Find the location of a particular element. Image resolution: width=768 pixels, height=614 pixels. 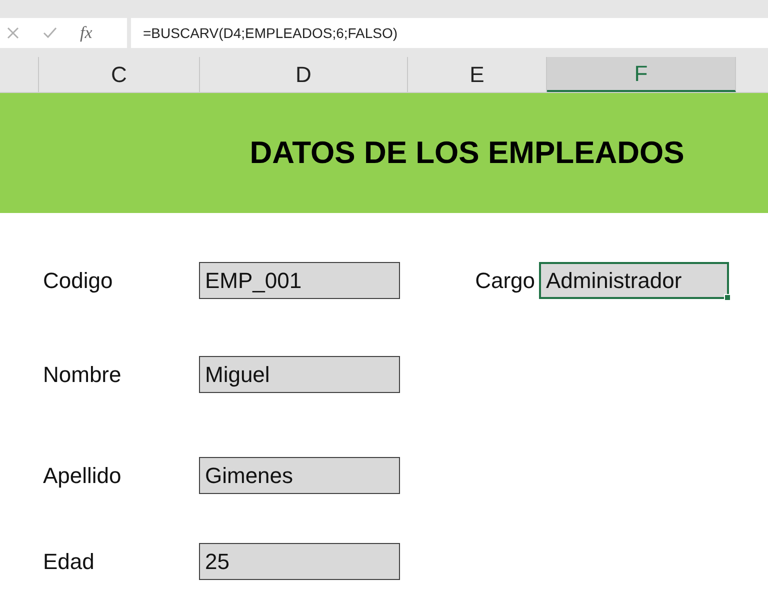

value-cell: 25 is located at coordinates (299, 561).